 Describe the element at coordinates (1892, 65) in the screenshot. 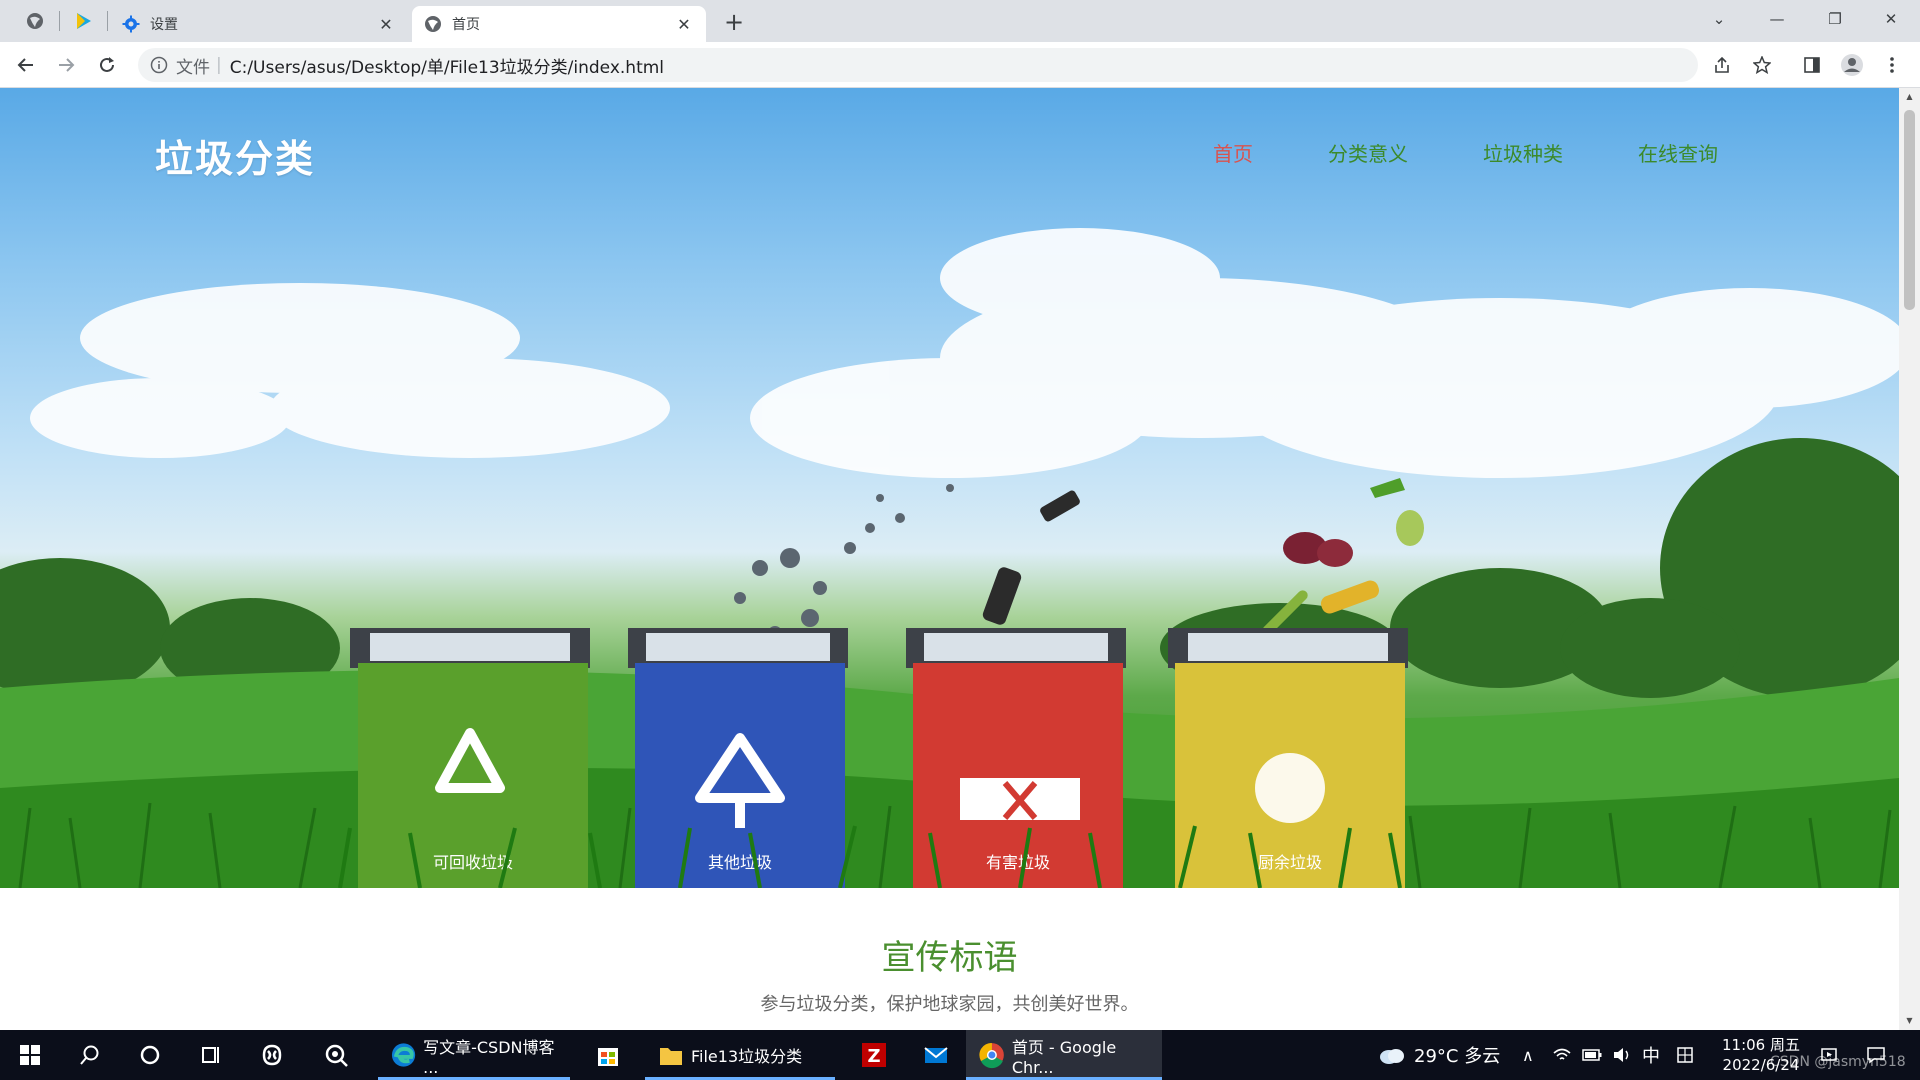

I see `menu-kebab-icon` at that location.